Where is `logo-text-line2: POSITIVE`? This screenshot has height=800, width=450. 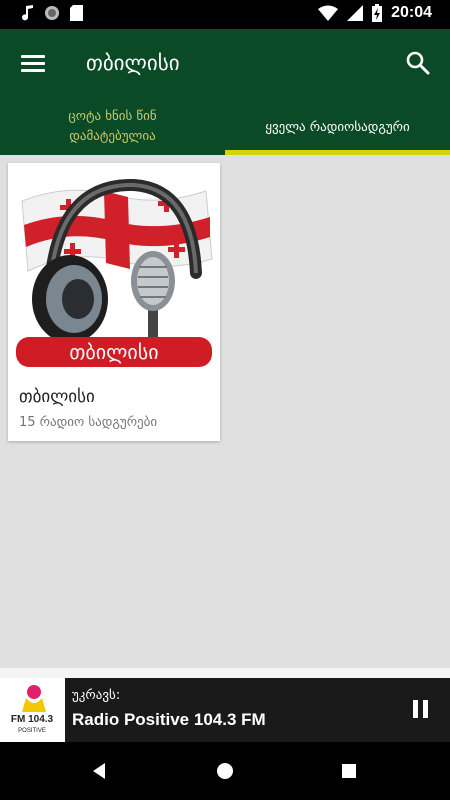 logo-text-line2: POSITIVE is located at coordinates (32, 731).